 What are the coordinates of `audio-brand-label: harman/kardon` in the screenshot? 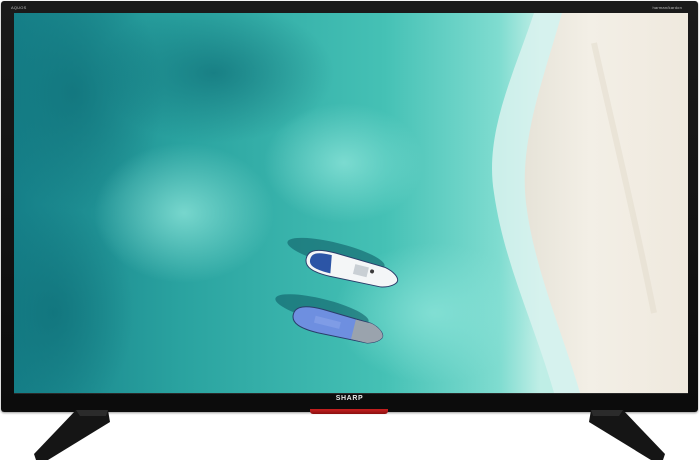 It's located at (667, 7).